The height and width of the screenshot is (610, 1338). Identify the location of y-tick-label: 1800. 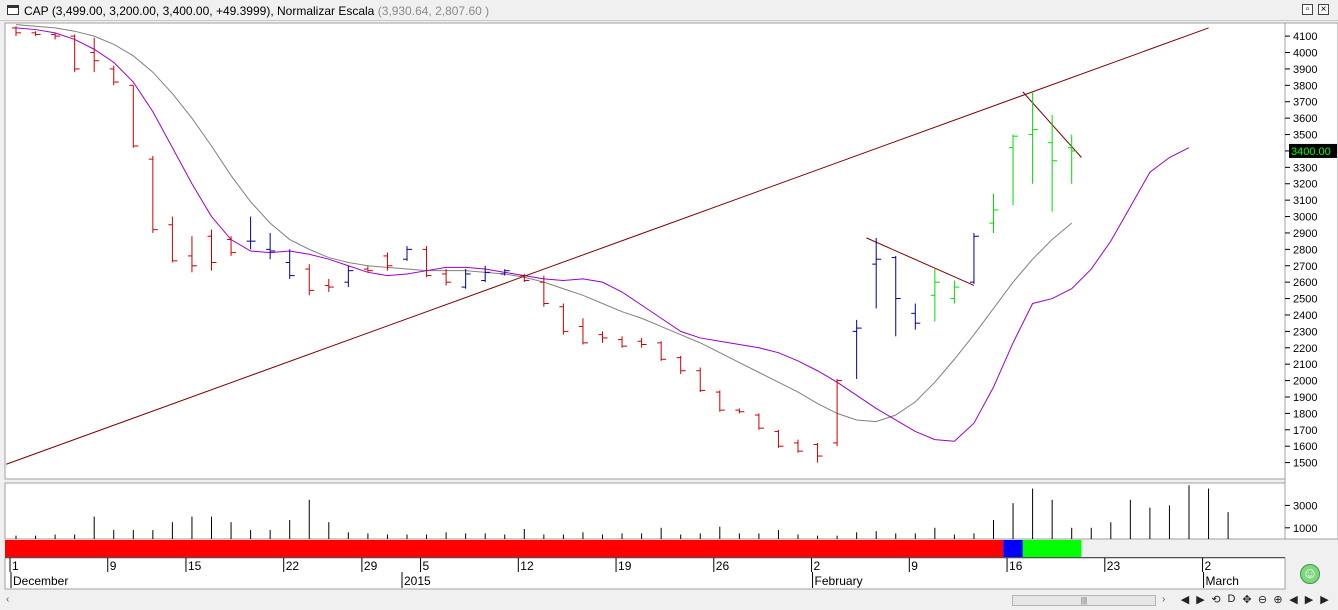
(1305, 414).